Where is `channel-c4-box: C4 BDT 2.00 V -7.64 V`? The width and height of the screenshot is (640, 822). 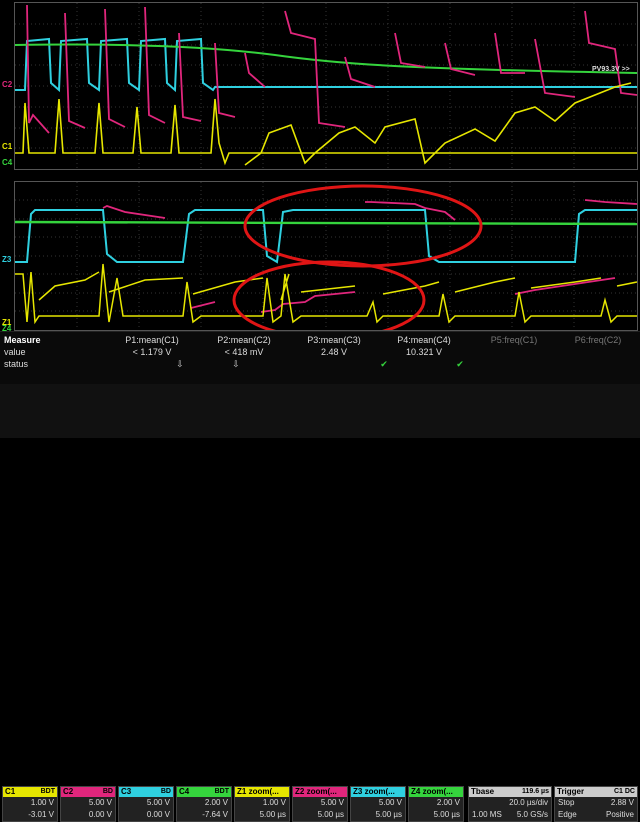 channel-c4-box: C4 BDT 2.00 V -7.64 V is located at coordinates (204, 804).